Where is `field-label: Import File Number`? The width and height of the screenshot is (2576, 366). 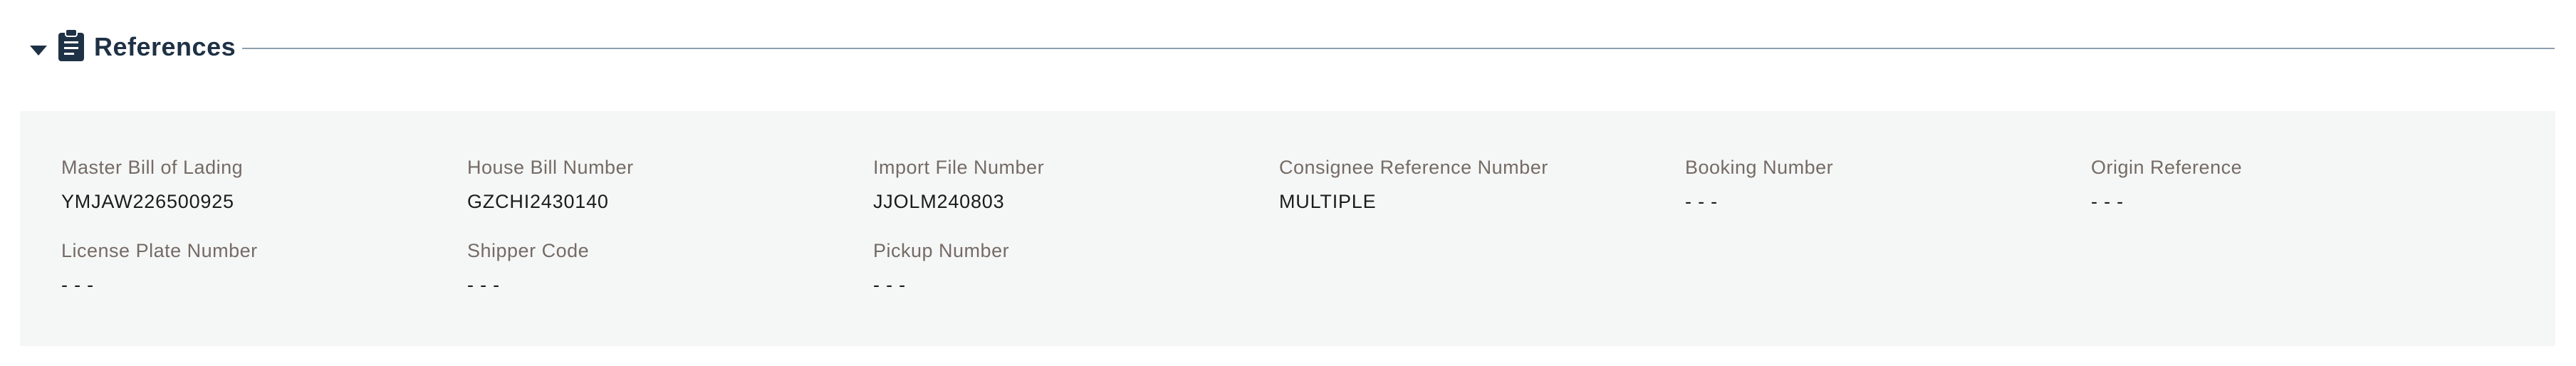 field-label: Import File Number is located at coordinates (959, 167).